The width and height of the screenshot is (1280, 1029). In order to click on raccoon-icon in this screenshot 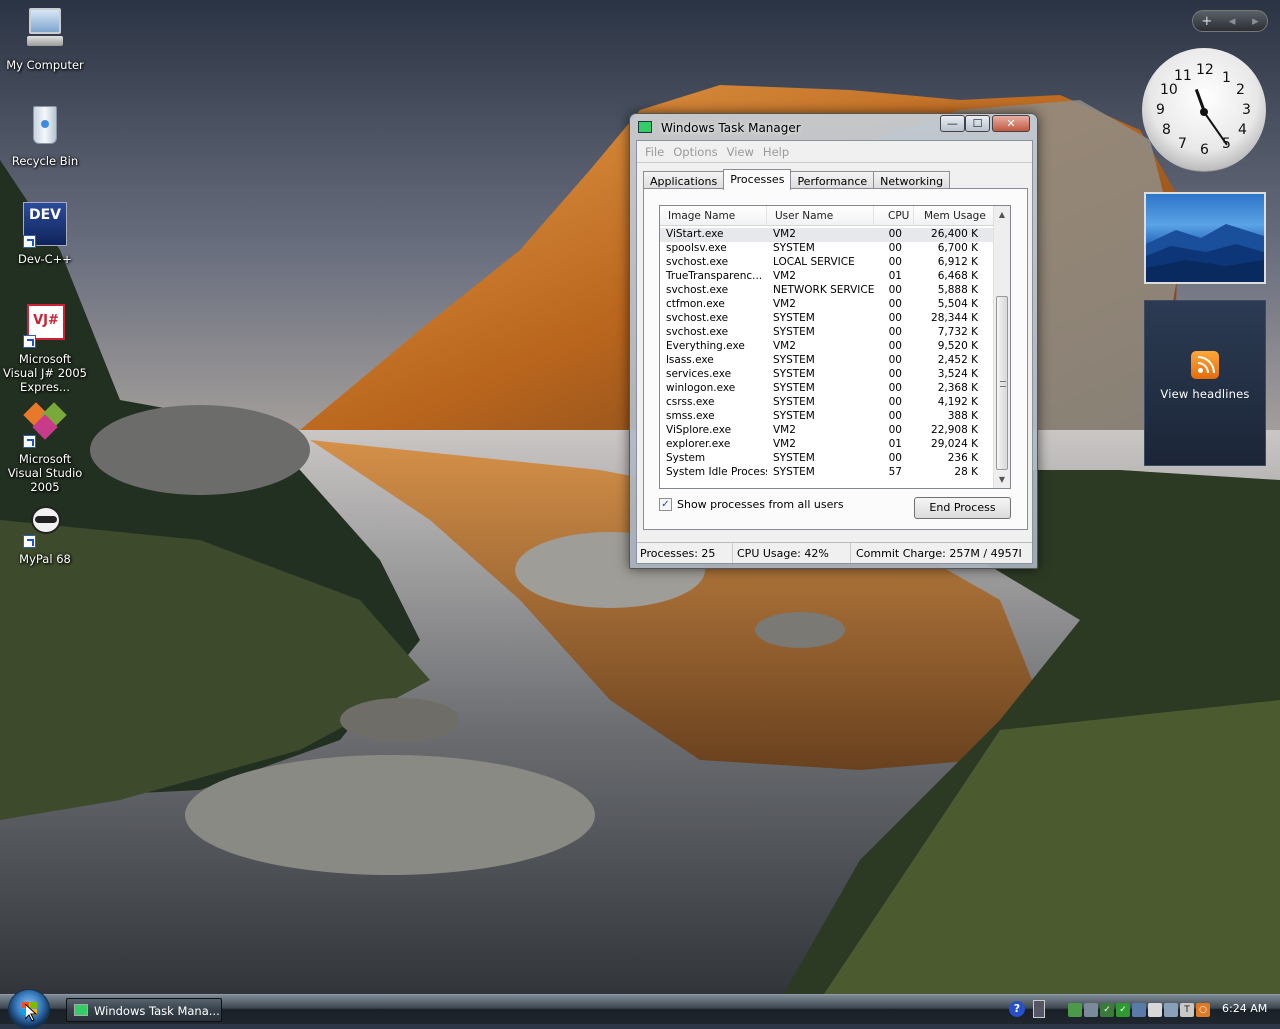, I will do `click(45, 524)`.